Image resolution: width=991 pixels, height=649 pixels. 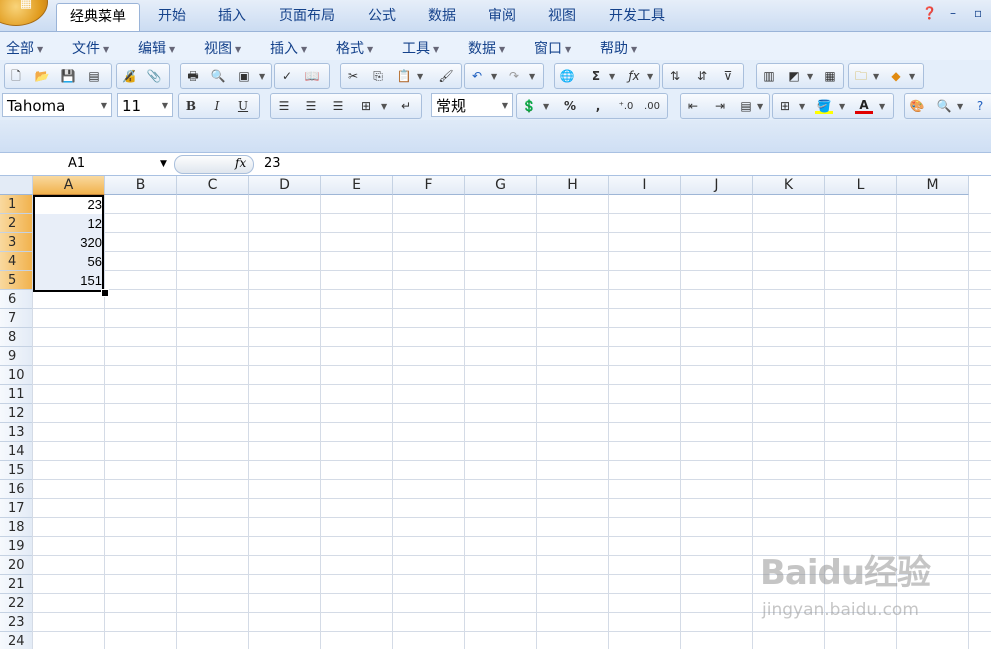 I want to click on save-icon: 💾, so click(x=68, y=76).